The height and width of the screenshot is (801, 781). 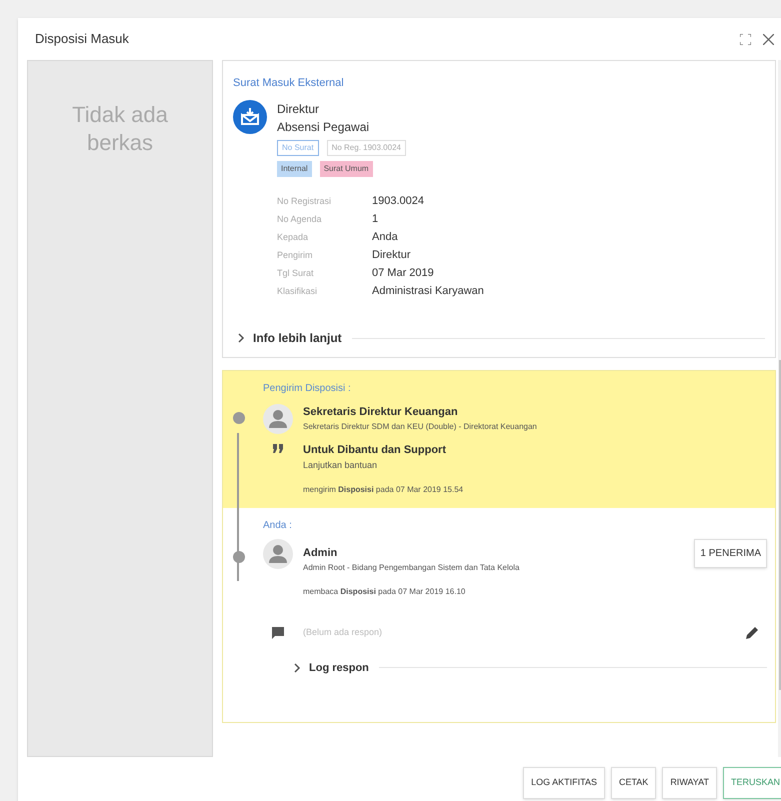 I want to click on field-label: Klasifikasi, so click(x=297, y=291).